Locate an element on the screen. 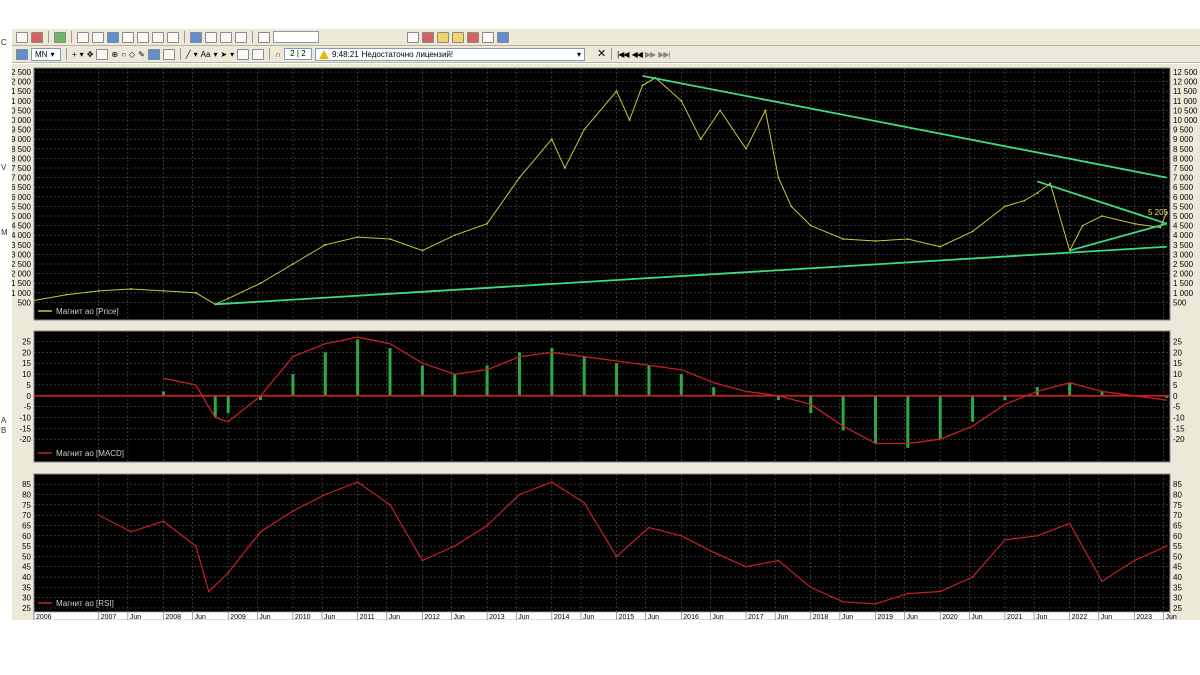  last-page-icon: ▶▶| is located at coordinates (664, 54).